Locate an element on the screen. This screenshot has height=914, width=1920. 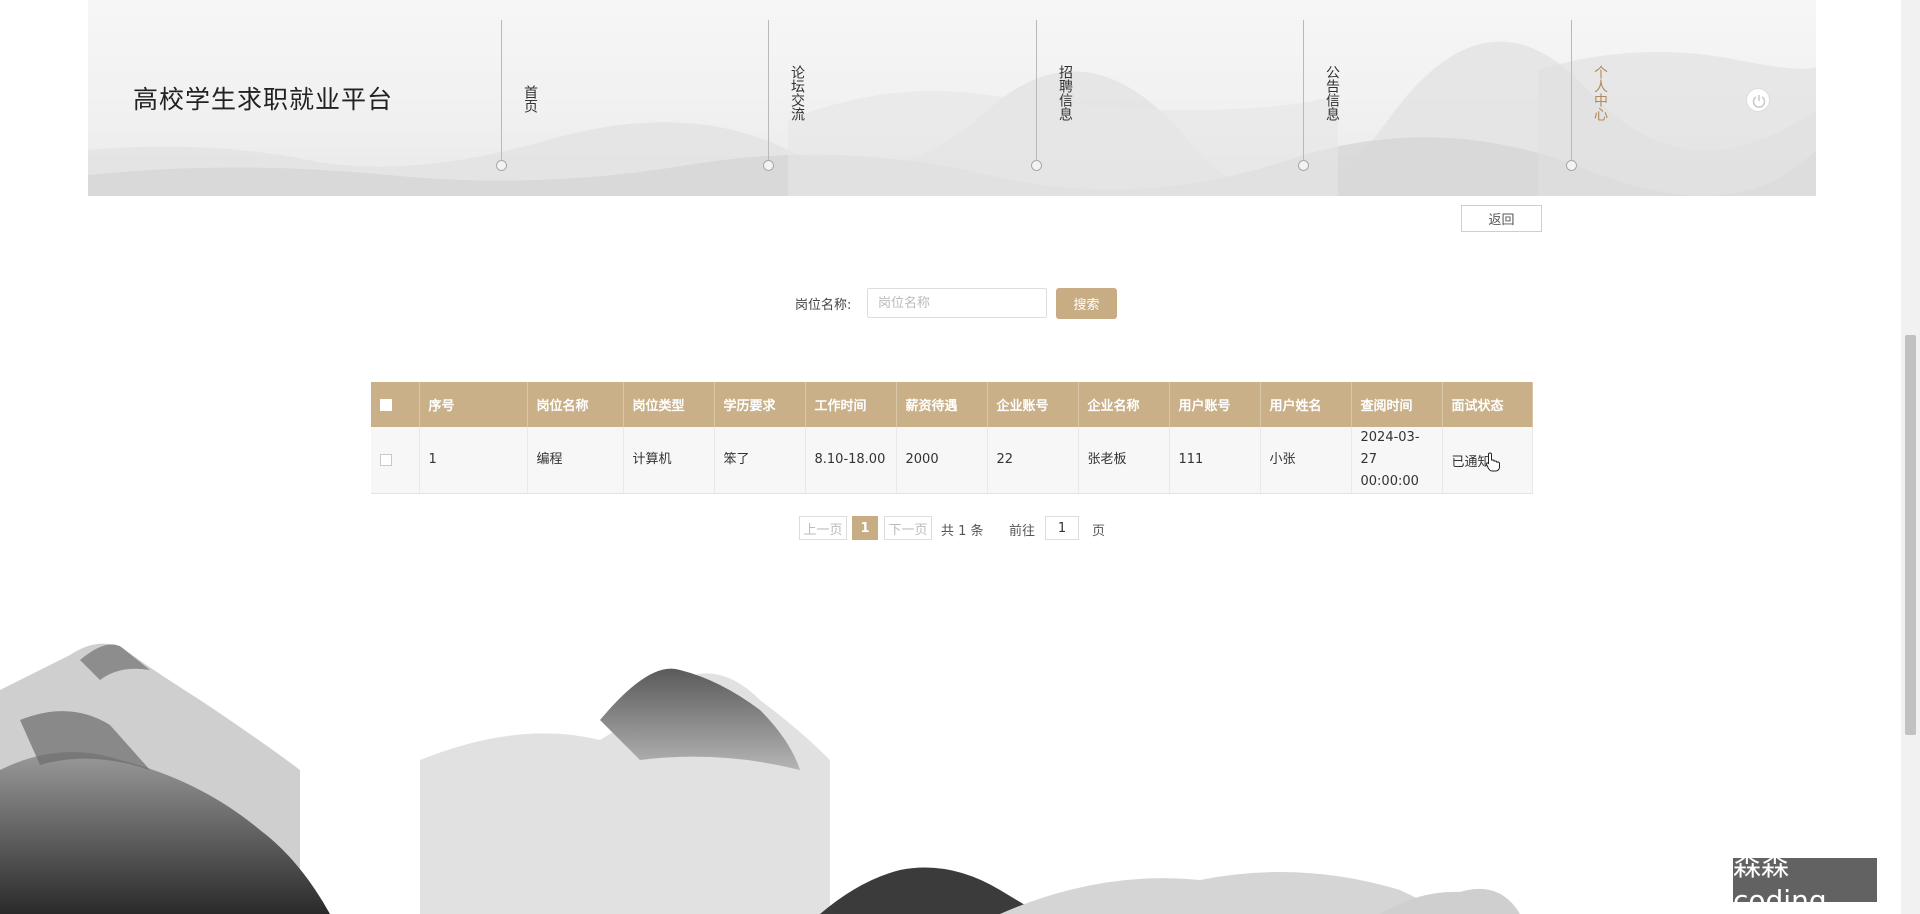
goto-page-input is located at coordinates (1062, 528).